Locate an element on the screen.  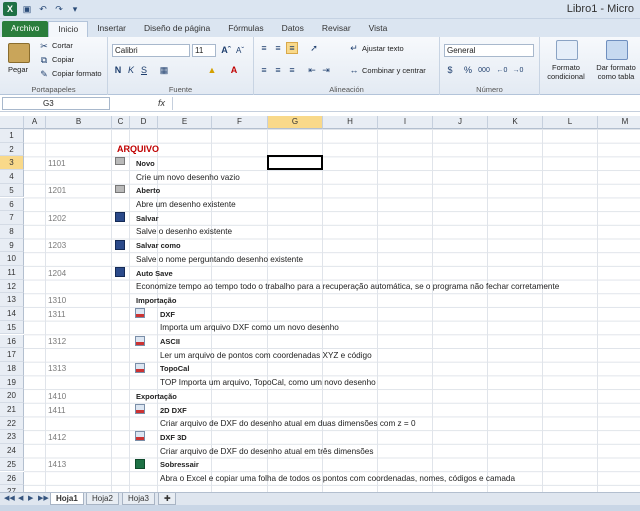
font-color-icon: A is located at coordinates (234, 70).